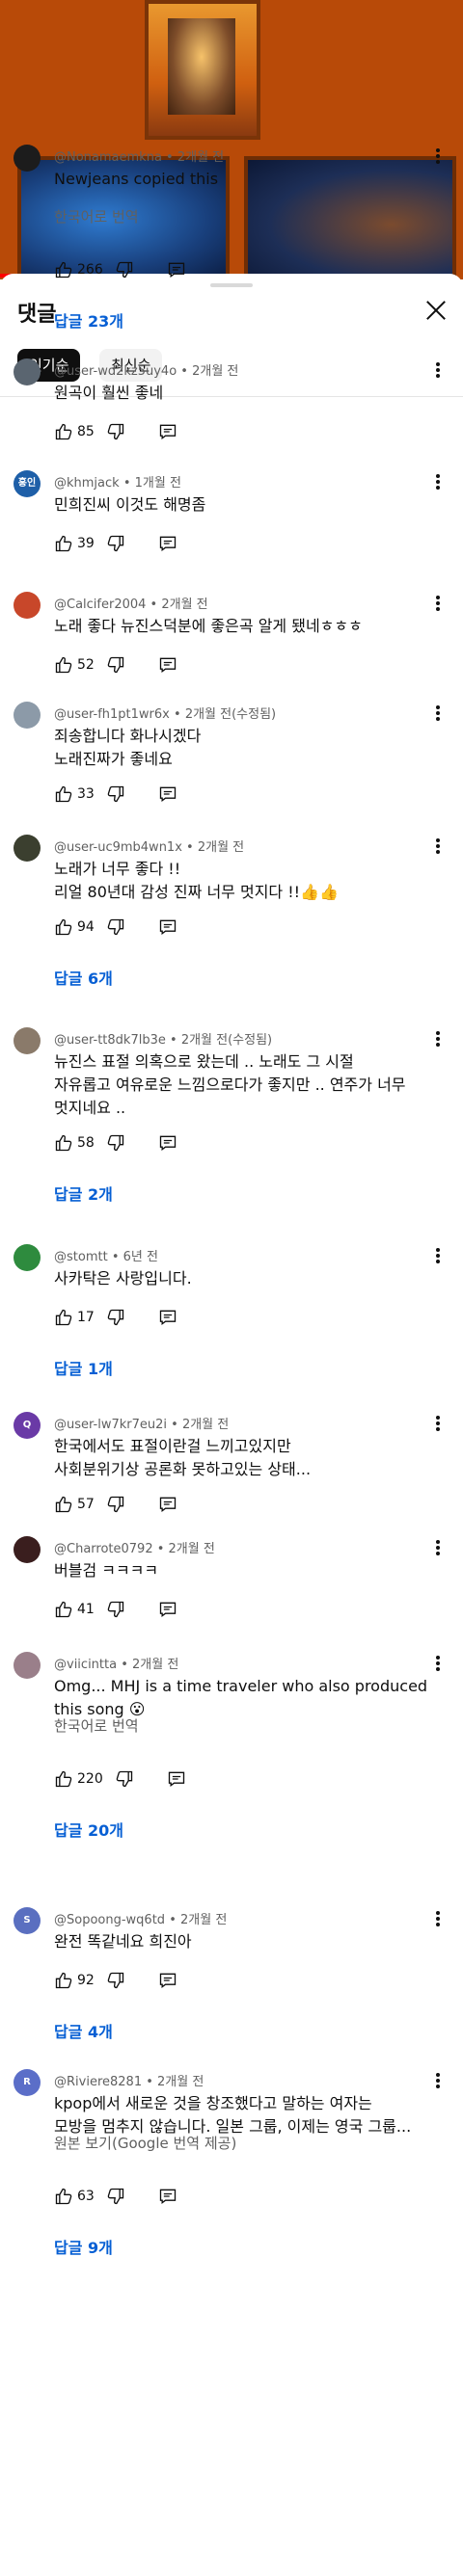 This screenshot has width=463, height=2576. What do you see at coordinates (28, 1920) in the screenshot?
I see `avatar: S` at bounding box center [28, 1920].